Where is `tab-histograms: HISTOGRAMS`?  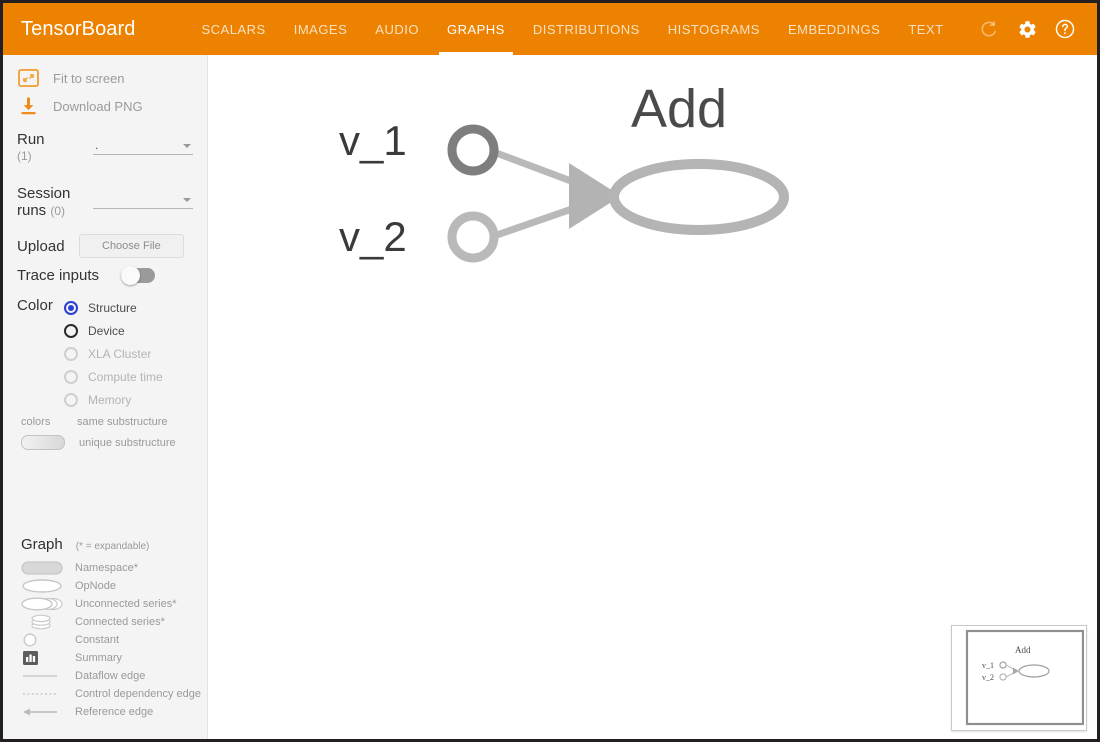 tab-histograms: HISTOGRAMS is located at coordinates (714, 29).